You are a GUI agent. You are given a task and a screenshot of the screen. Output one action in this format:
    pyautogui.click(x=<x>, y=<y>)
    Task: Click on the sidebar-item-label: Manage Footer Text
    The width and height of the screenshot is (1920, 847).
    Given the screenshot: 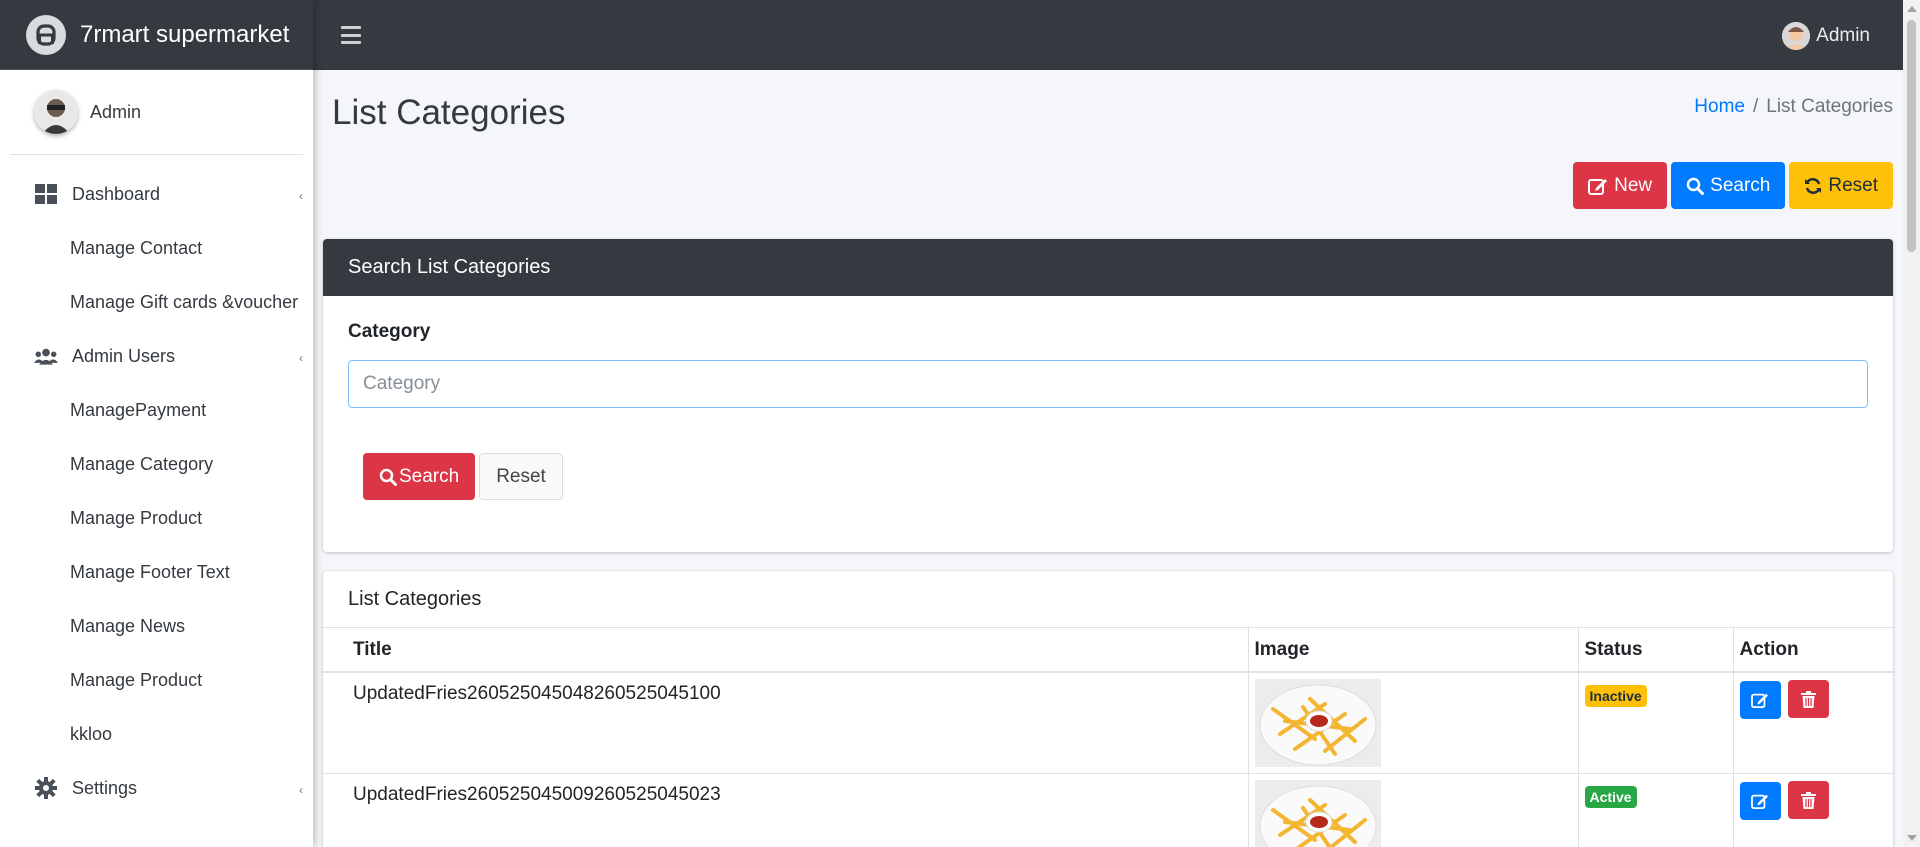 What is the action you would take?
    pyautogui.click(x=150, y=571)
    